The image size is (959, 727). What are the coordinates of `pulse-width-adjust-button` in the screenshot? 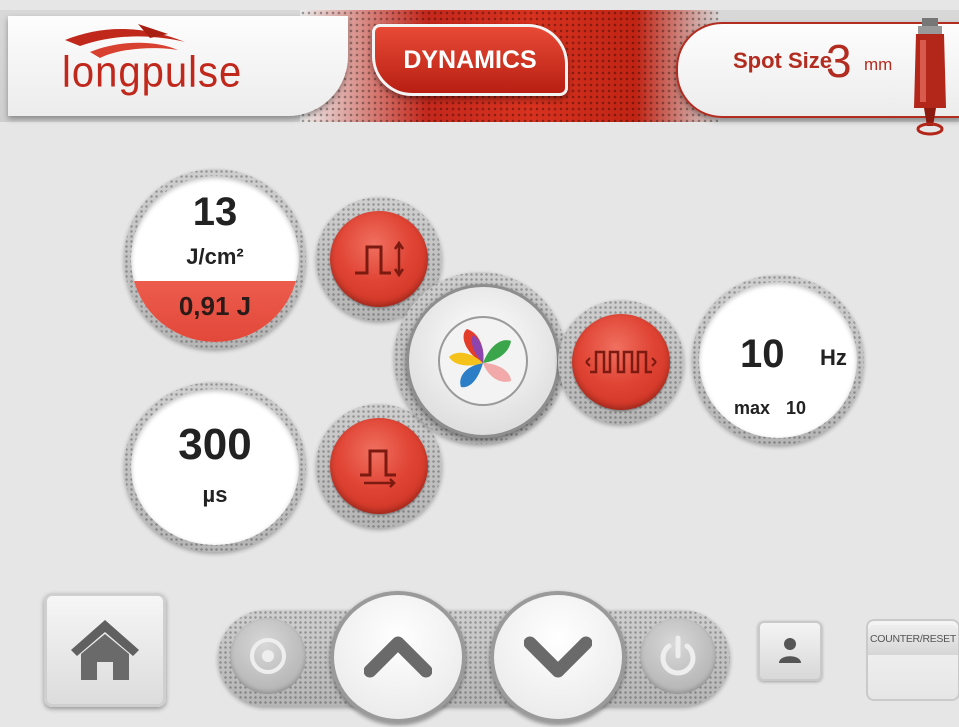 It's located at (379, 466).